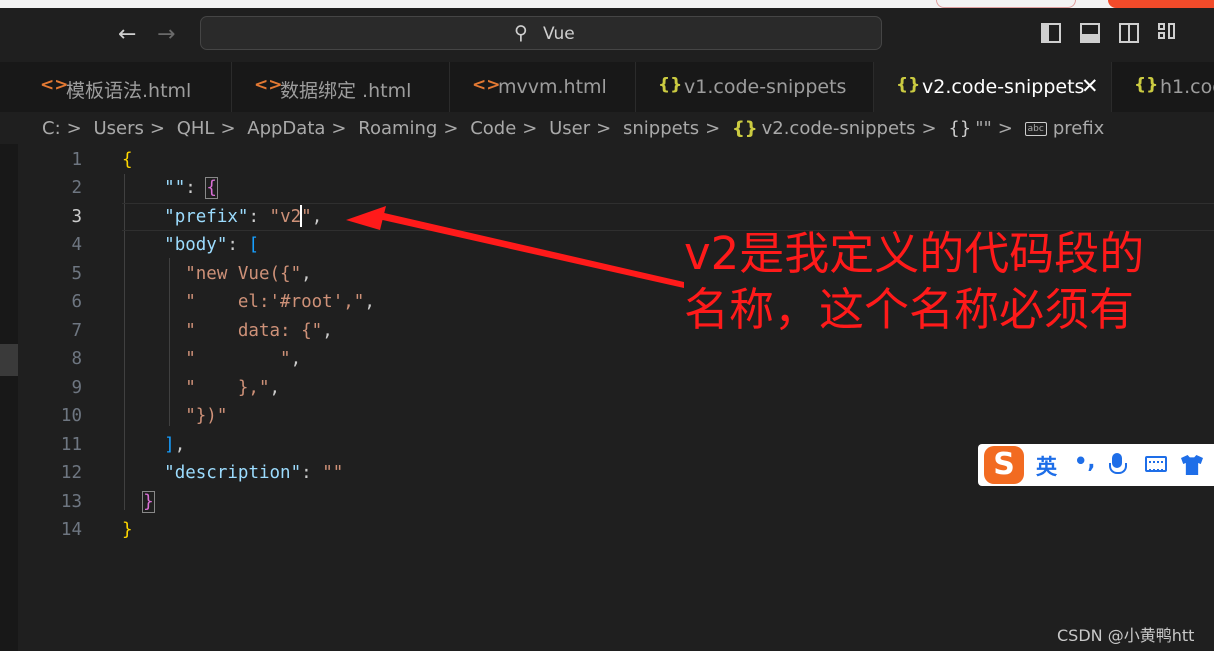 This screenshot has height=651, width=1214. Describe the element at coordinates (1046, 466) in the screenshot. I see `ime-language-toggle: 英` at that location.